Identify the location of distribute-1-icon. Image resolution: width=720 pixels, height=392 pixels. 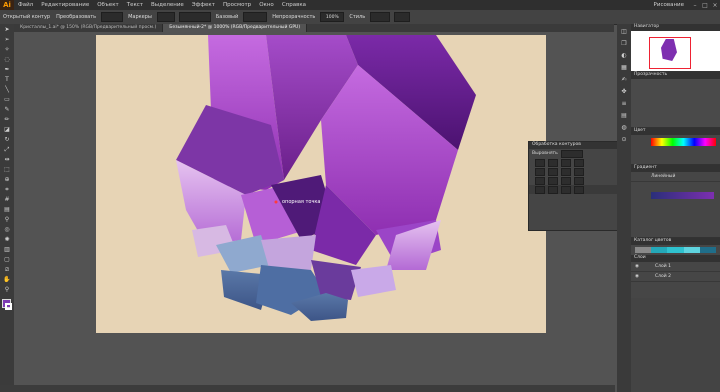
(540, 171).